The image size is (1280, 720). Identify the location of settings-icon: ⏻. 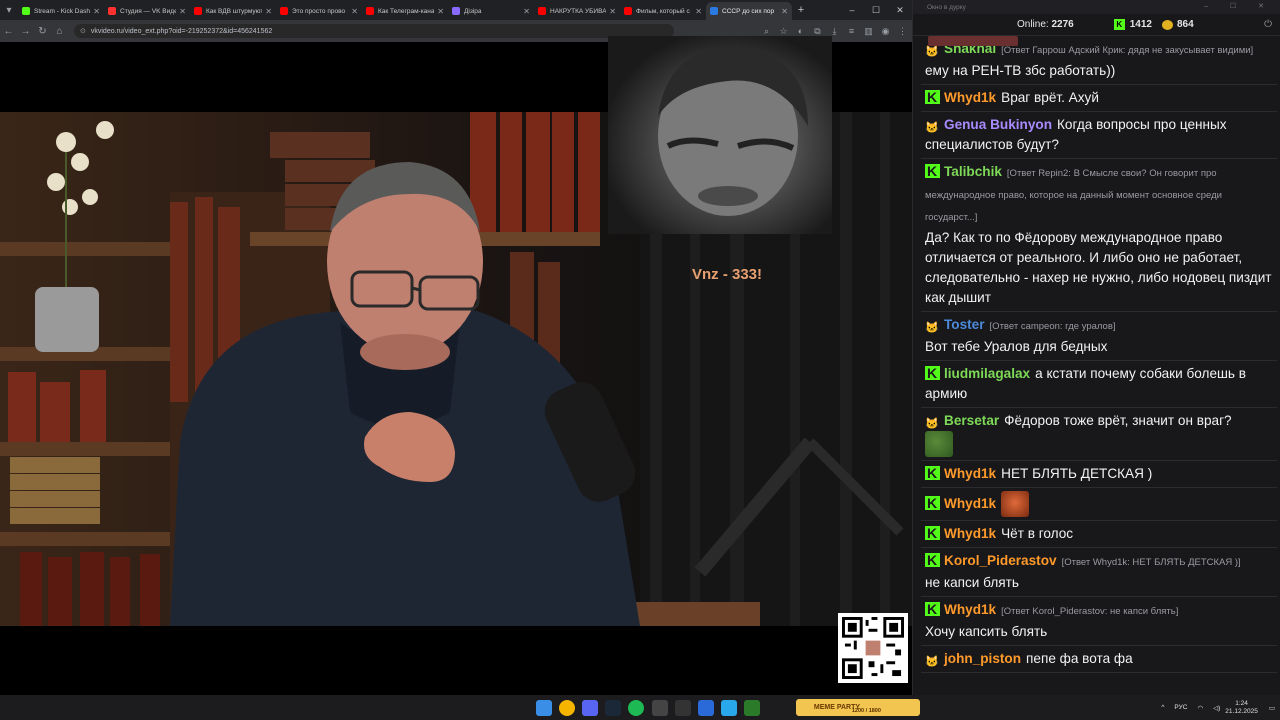
(1268, 24).